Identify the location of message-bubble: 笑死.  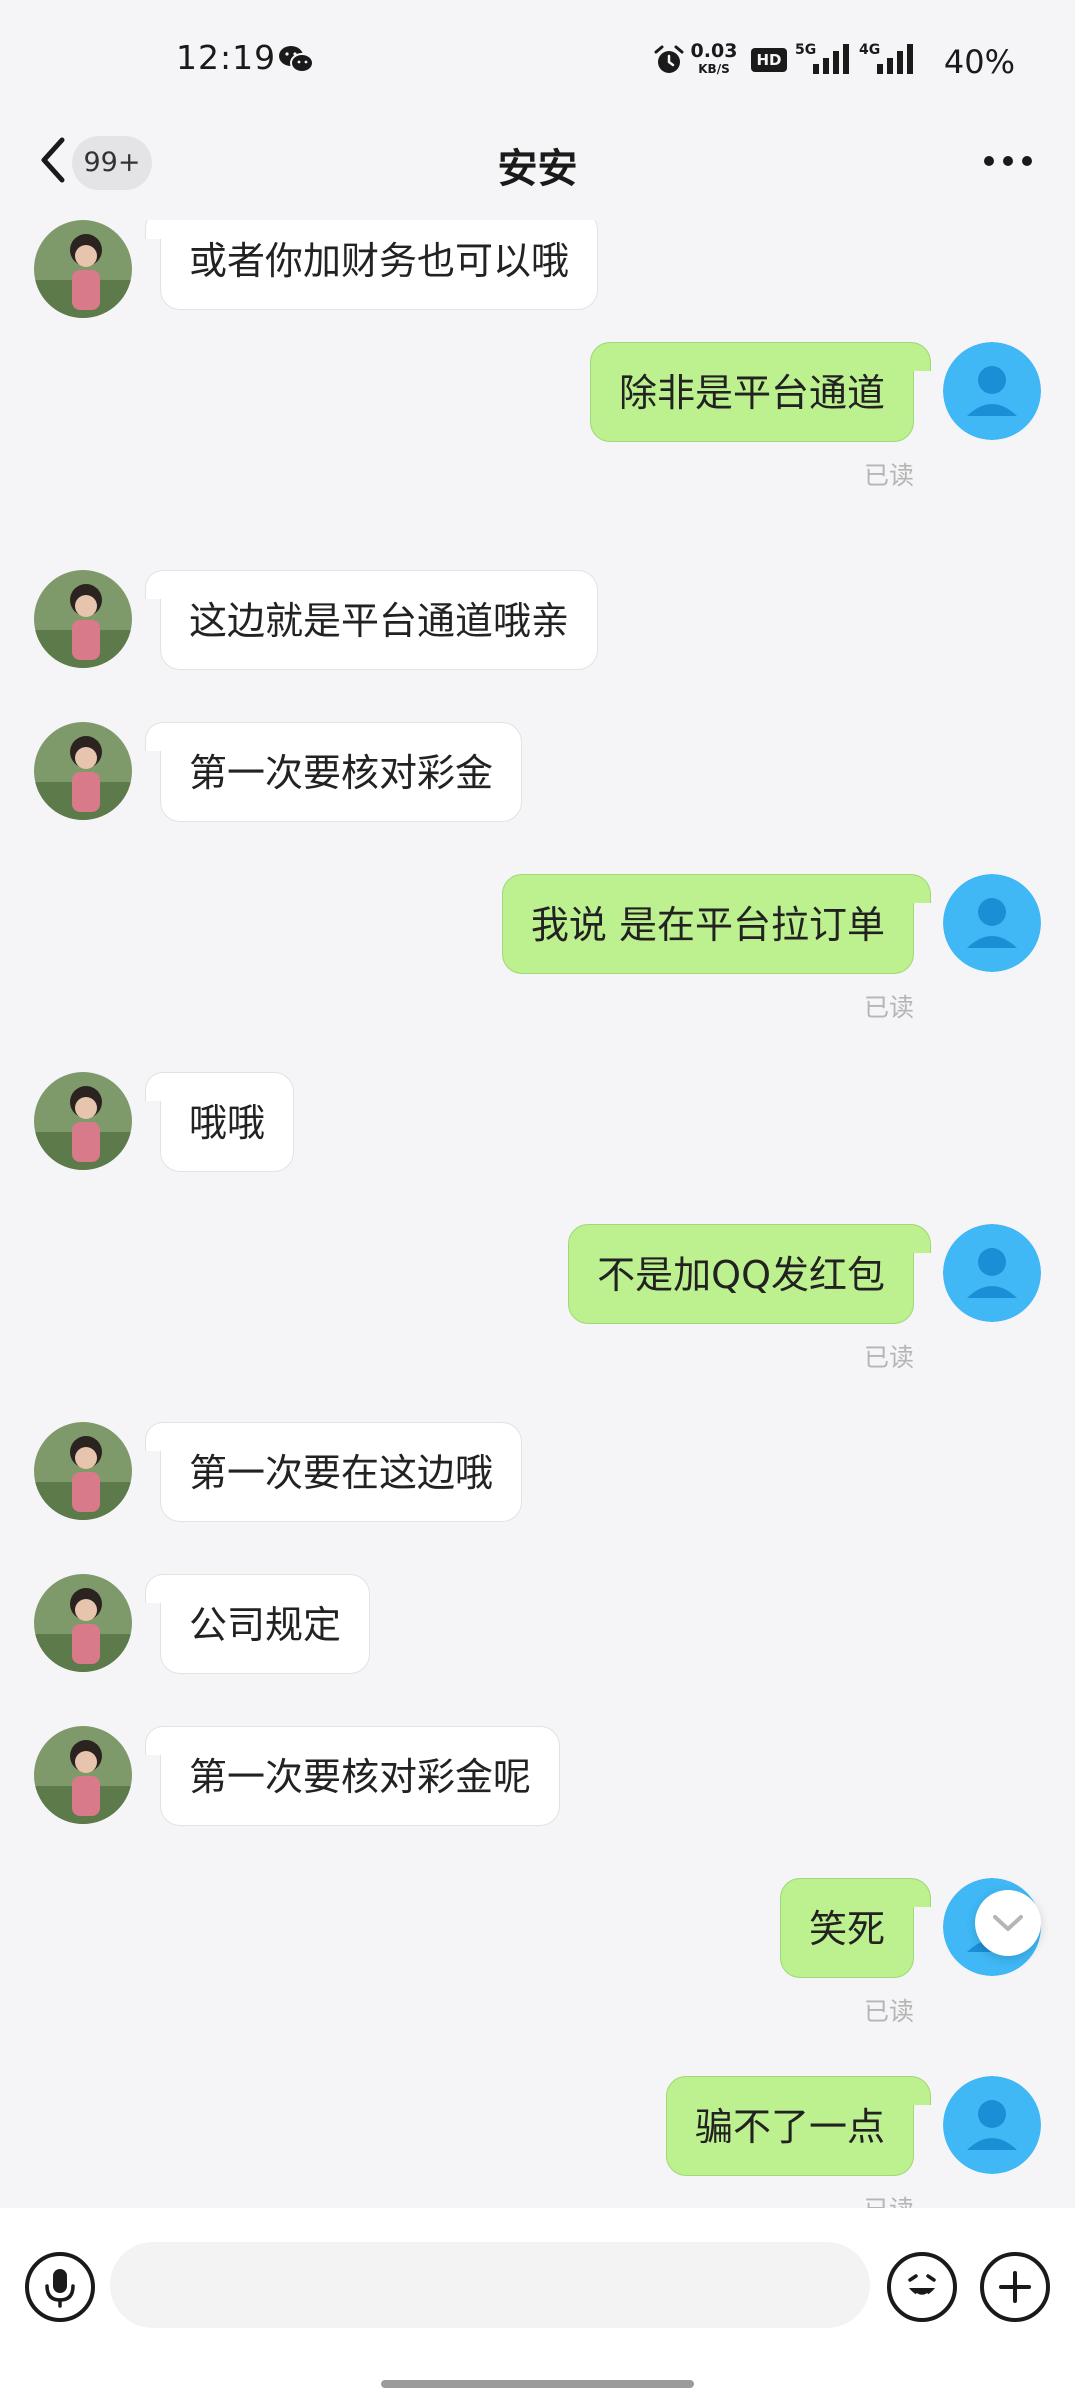
(855, 1928).